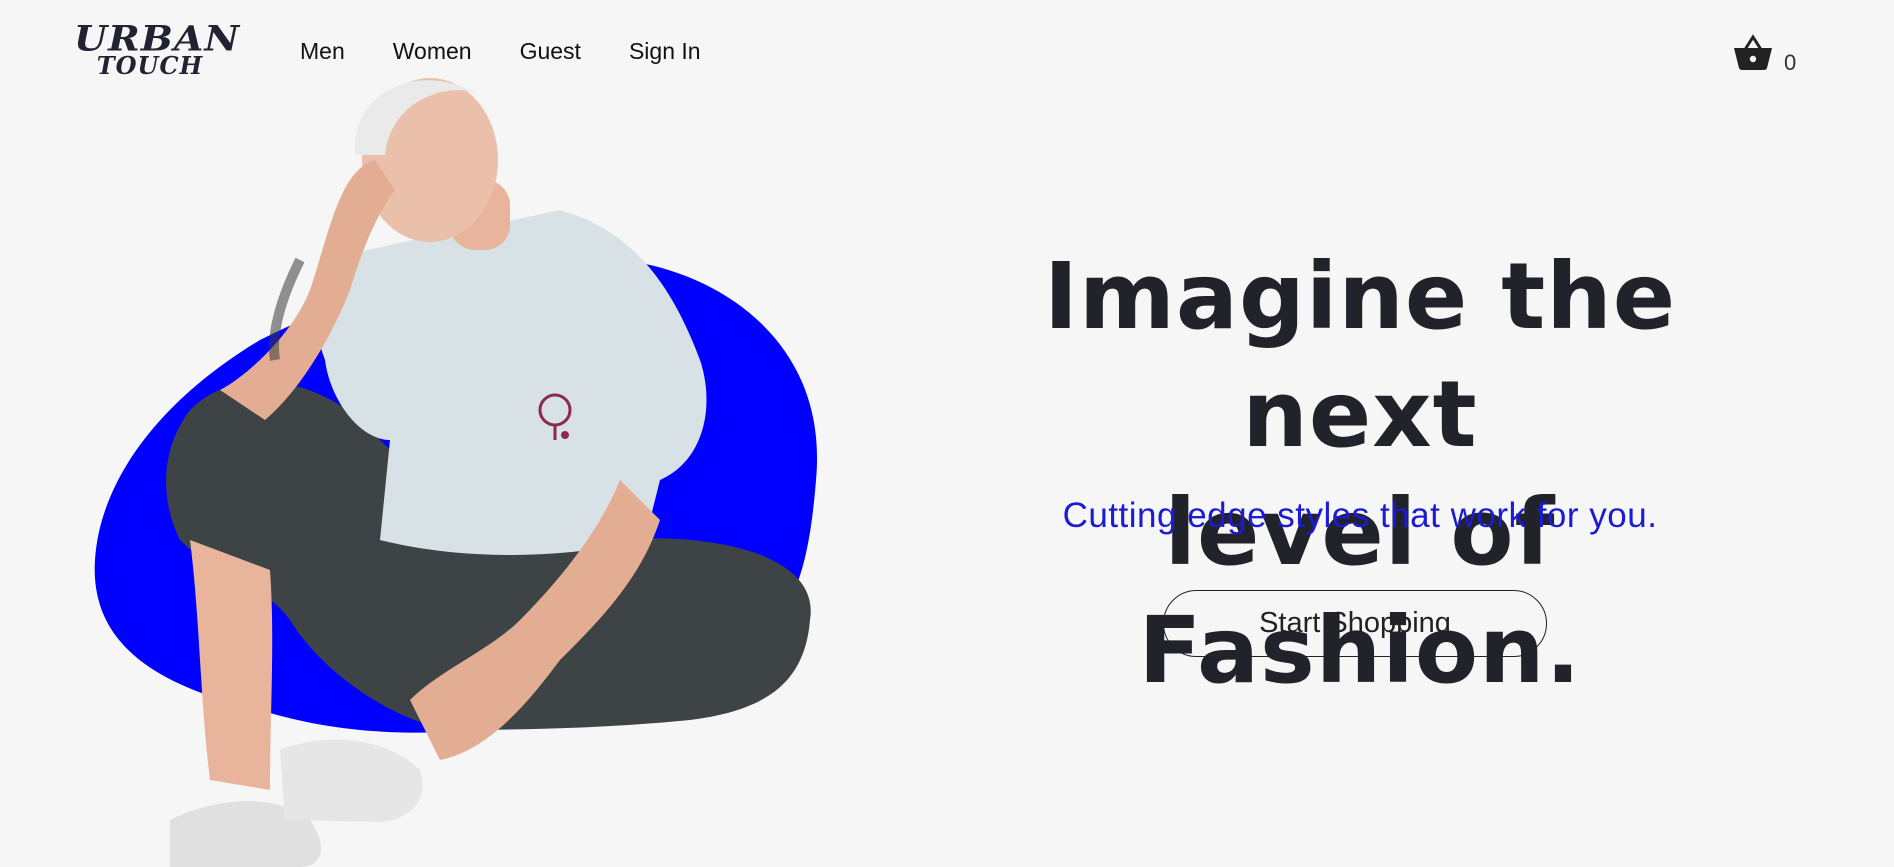 The height and width of the screenshot is (867, 1894). What do you see at coordinates (1790, 62) in the screenshot?
I see `cart-count: 0` at bounding box center [1790, 62].